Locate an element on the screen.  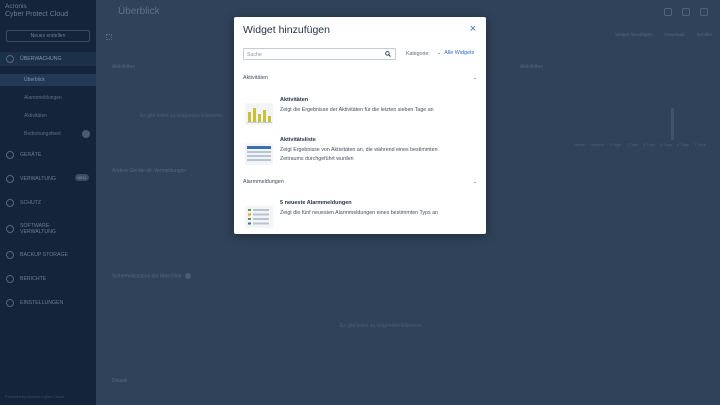
category-select: ⌄ Alle Widgets is located at coordinates (455, 53).